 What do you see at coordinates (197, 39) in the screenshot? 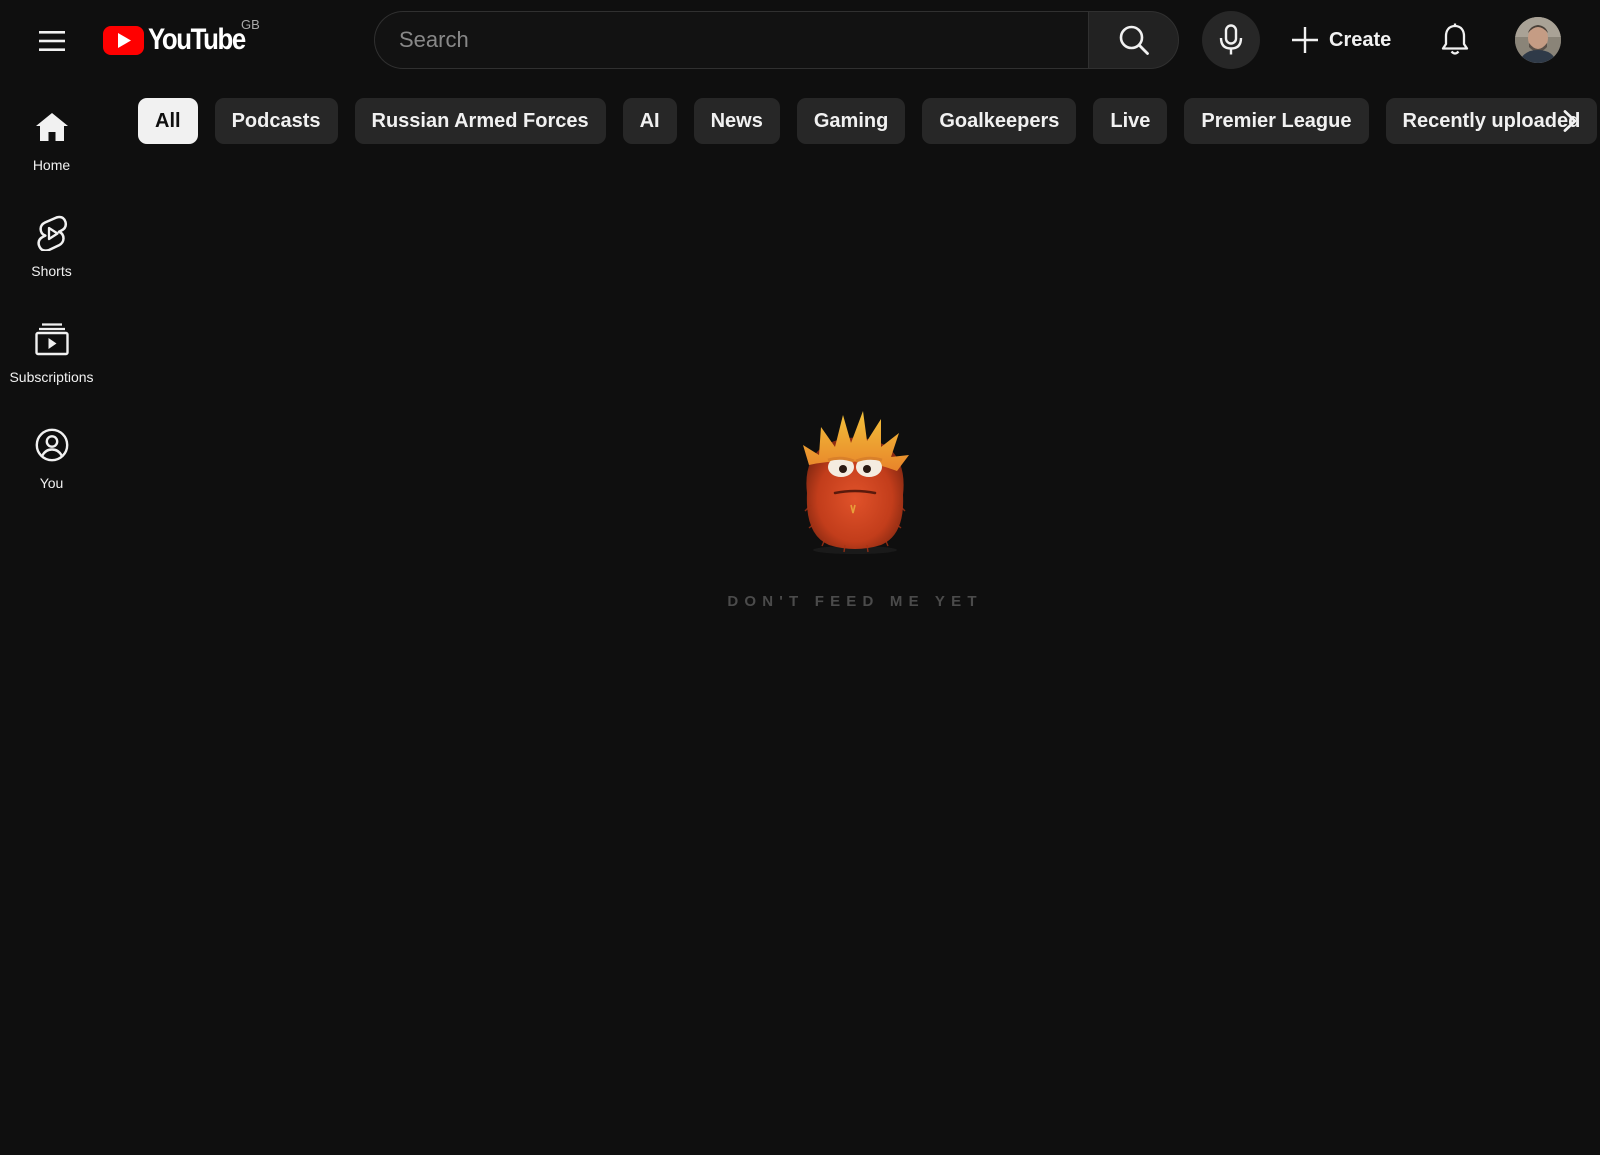
I see `youtube-wordmark: YouTube` at bounding box center [197, 39].